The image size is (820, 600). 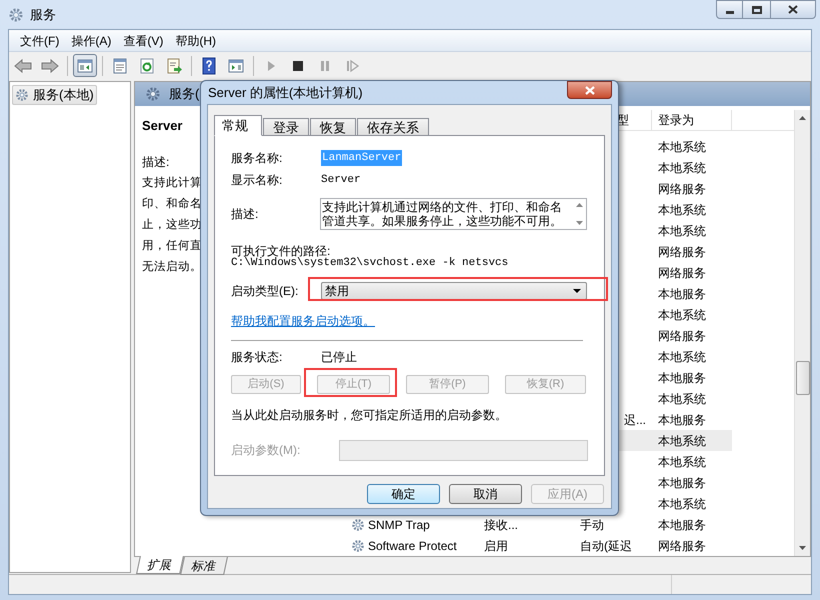 I want to click on caret-icon, so click(x=577, y=291).